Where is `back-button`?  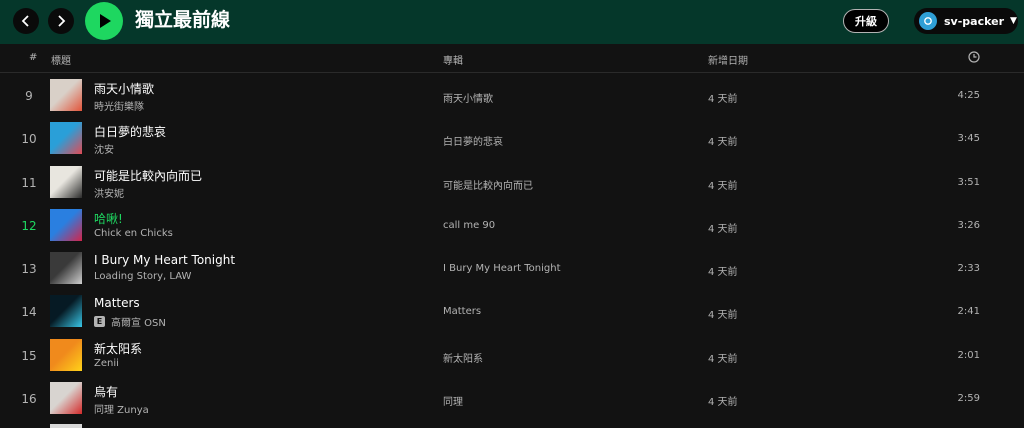
back-button is located at coordinates (26, 21).